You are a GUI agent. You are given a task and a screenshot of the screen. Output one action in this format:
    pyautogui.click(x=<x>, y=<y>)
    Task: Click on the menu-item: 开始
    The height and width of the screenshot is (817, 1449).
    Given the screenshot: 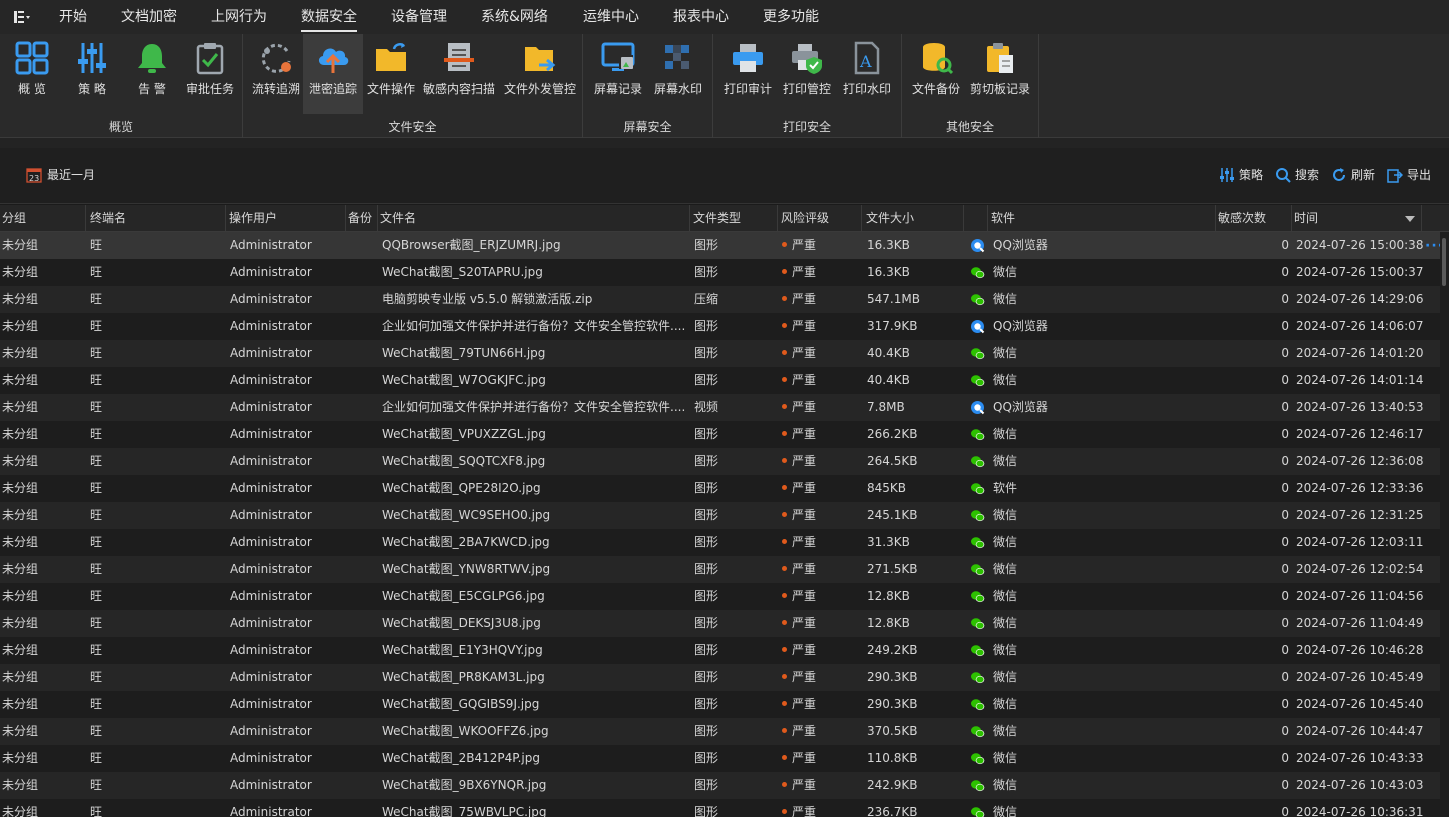 What is the action you would take?
    pyautogui.click(x=73, y=17)
    